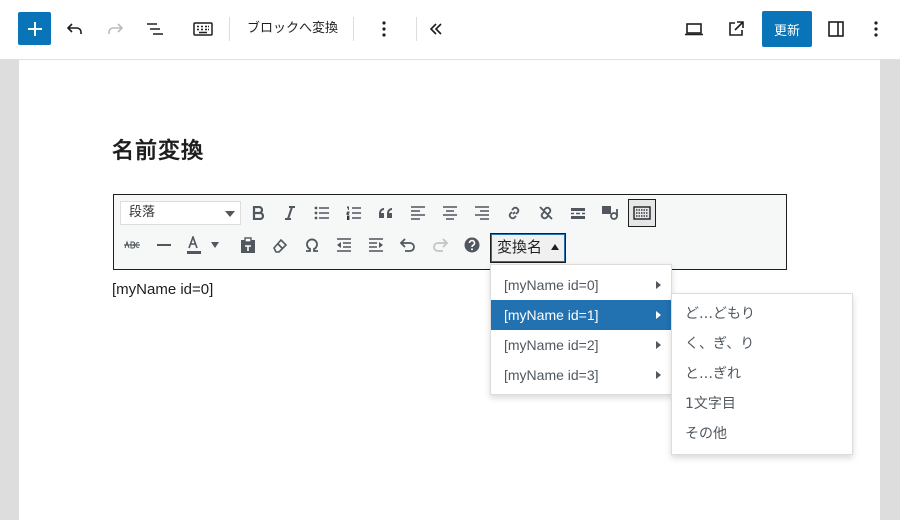 The width and height of the screenshot is (900, 520). I want to click on horizontal-rule-icon, so click(164, 245).